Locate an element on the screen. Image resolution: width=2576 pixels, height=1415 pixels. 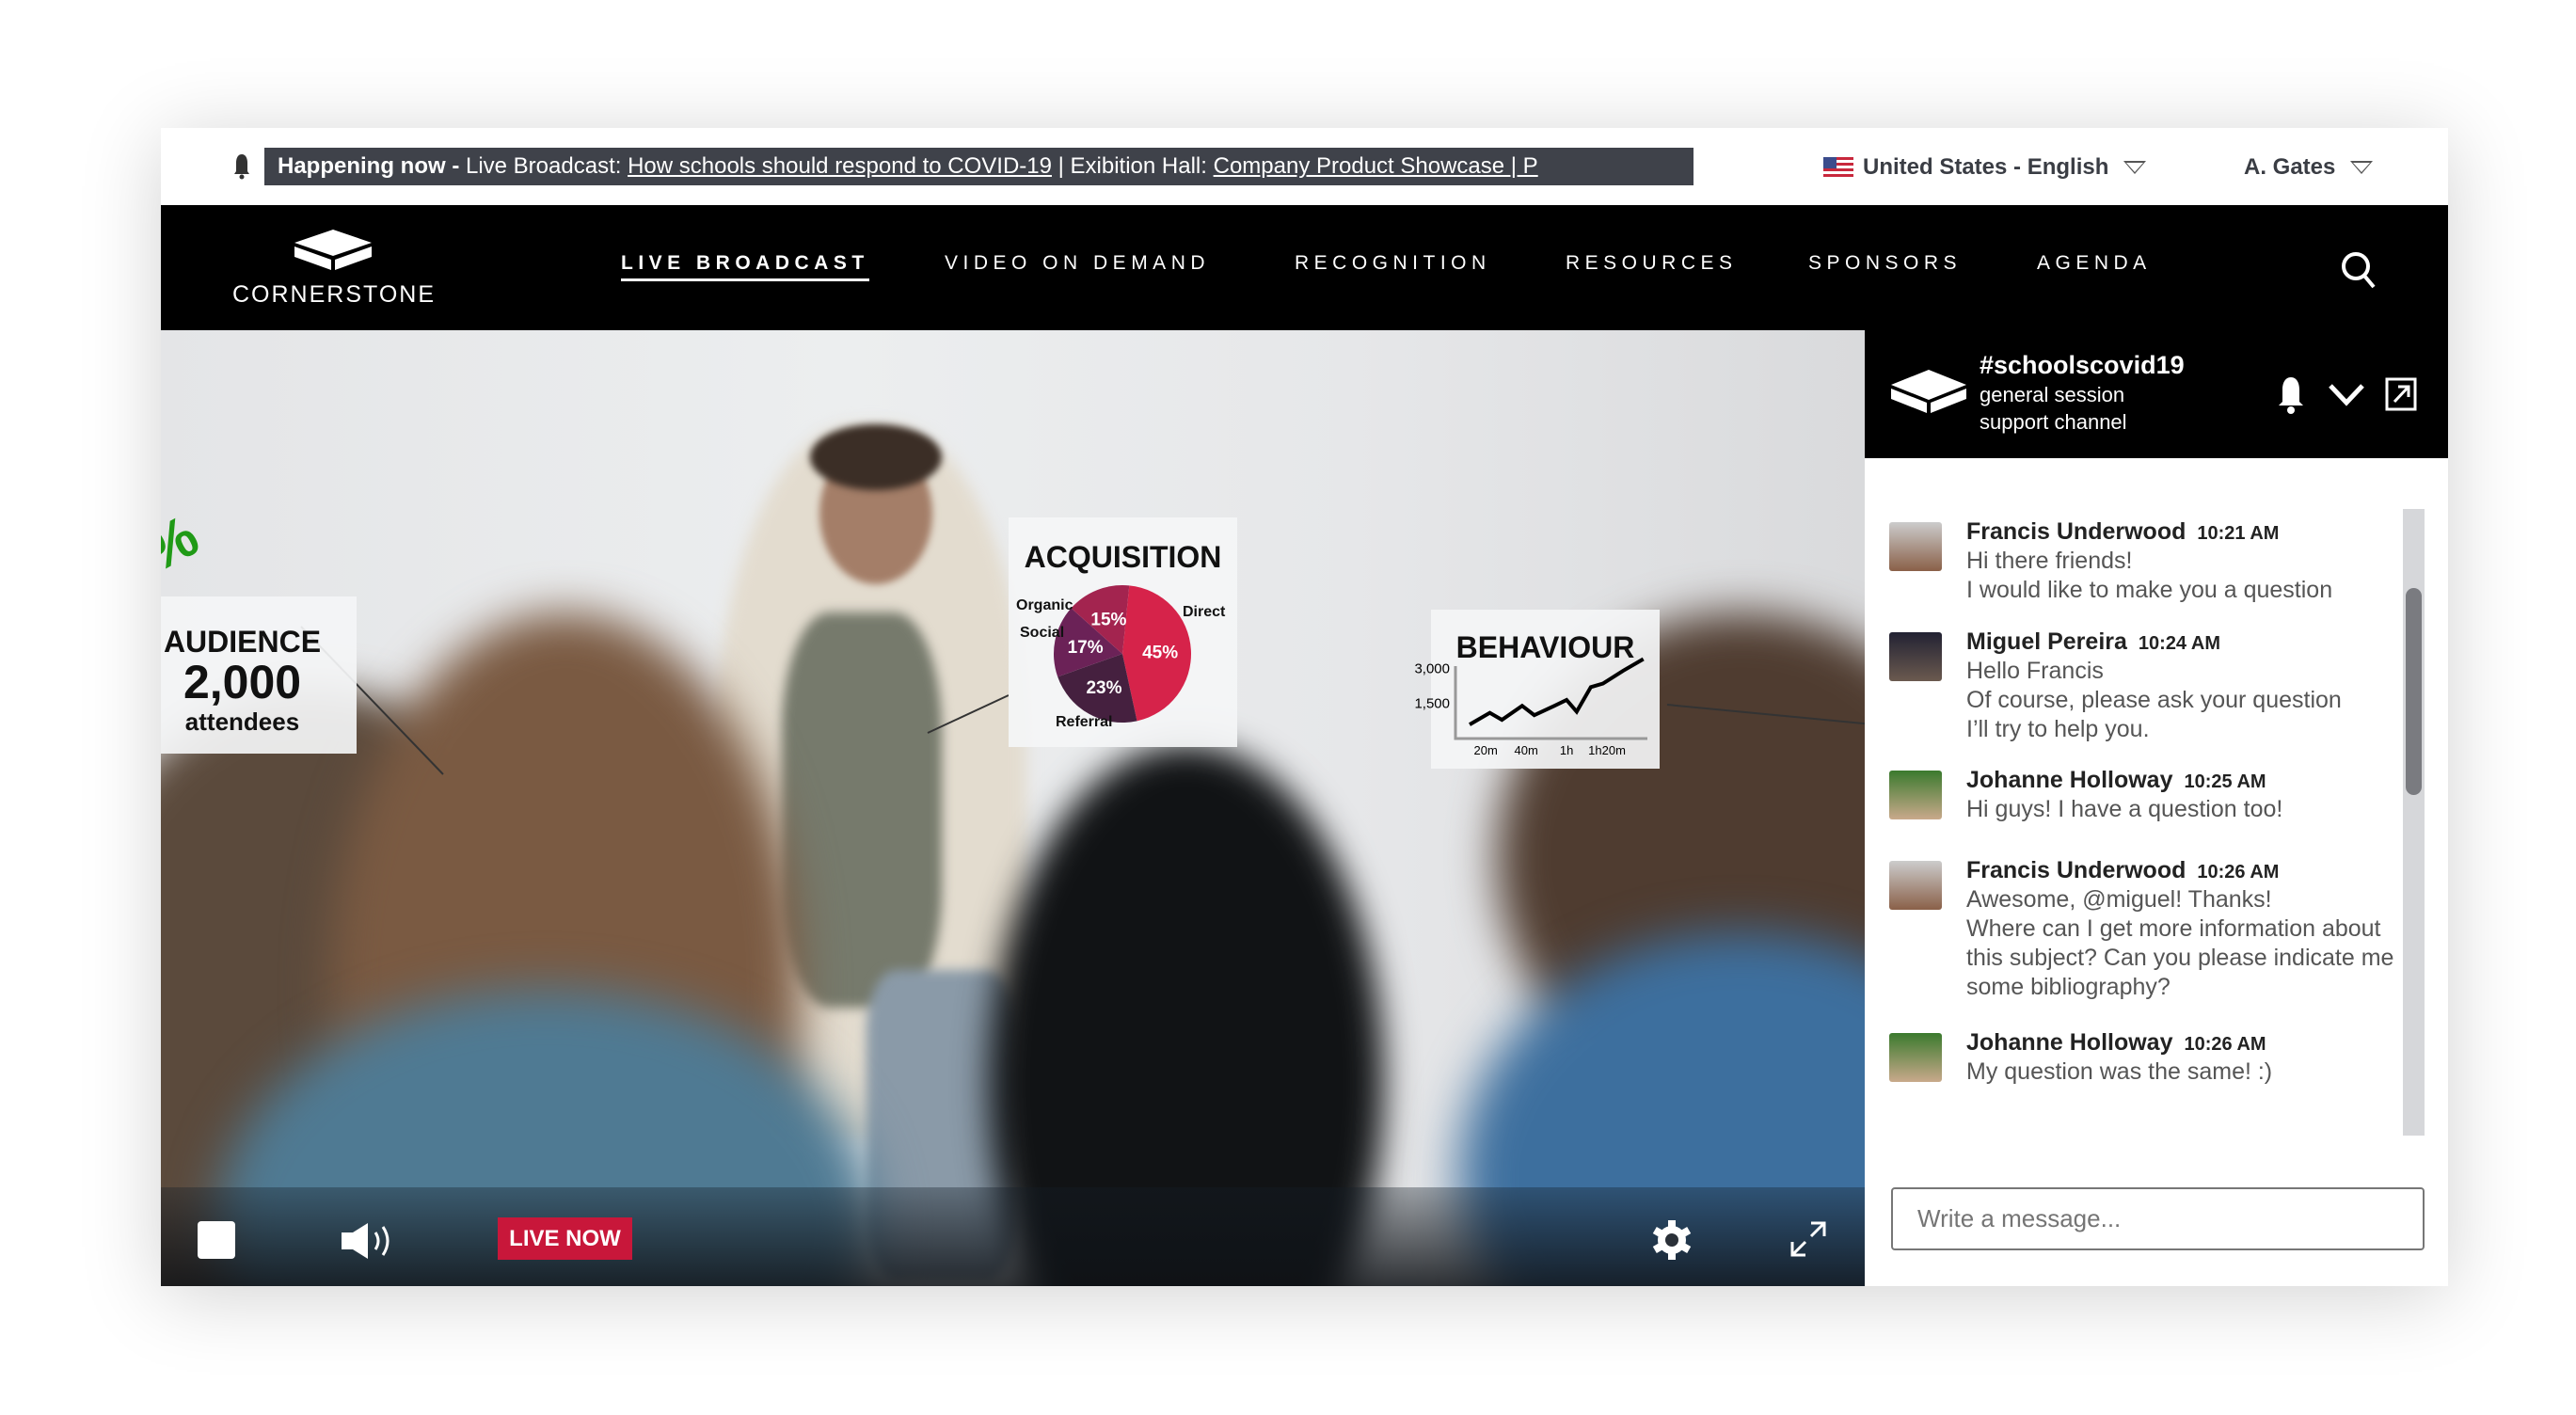
popout-icon is located at coordinates (2401, 394).